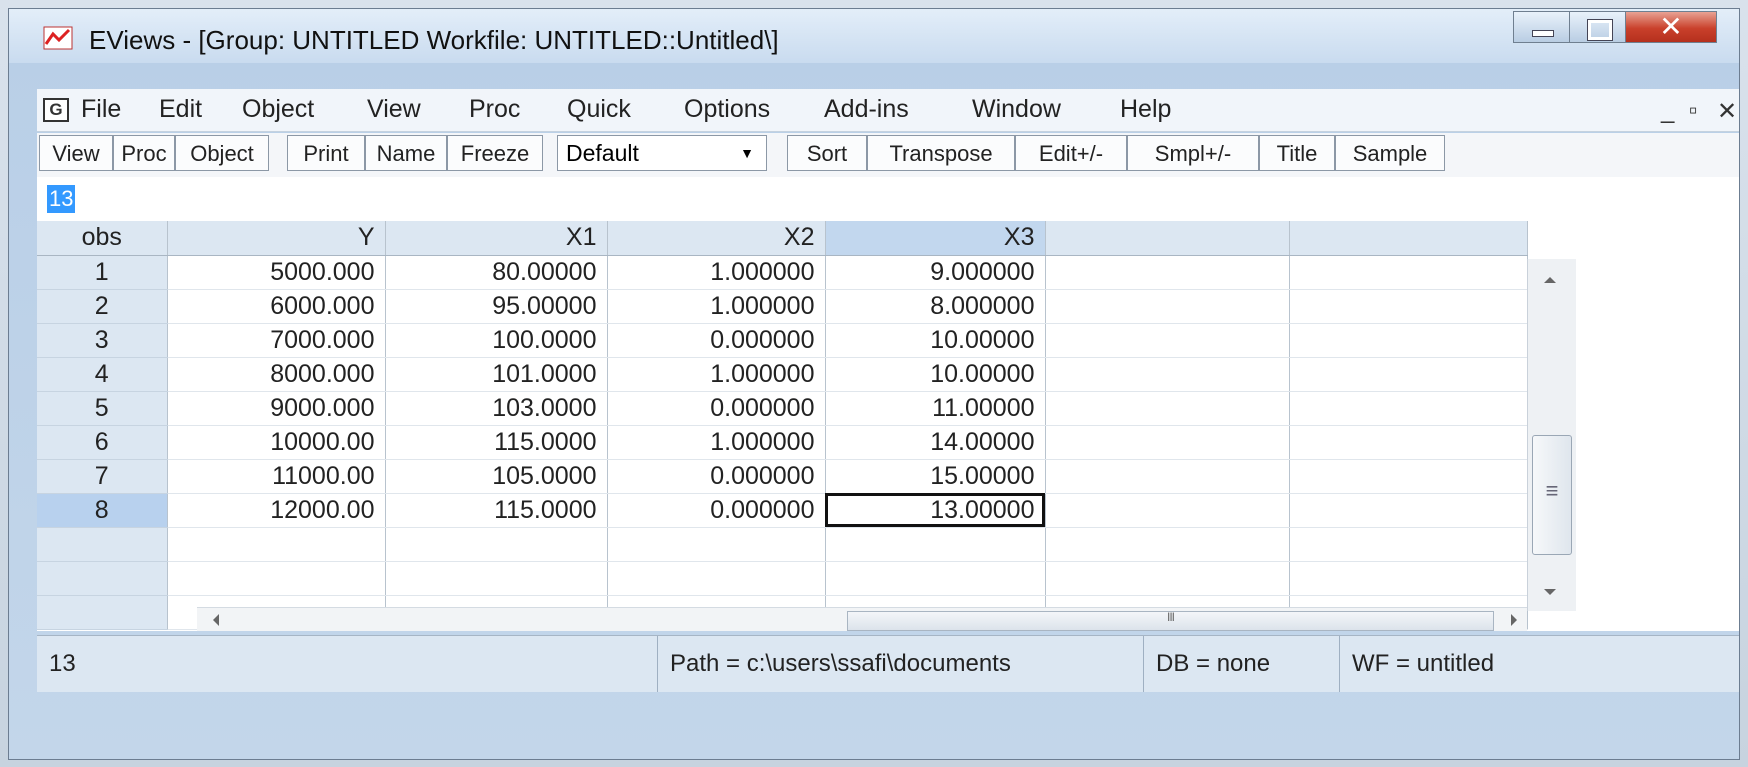 Image resolution: width=1748 pixels, height=767 pixels. Describe the element at coordinates (888, 199) in the screenshot. I see `cell-edit-bar: 13` at that location.